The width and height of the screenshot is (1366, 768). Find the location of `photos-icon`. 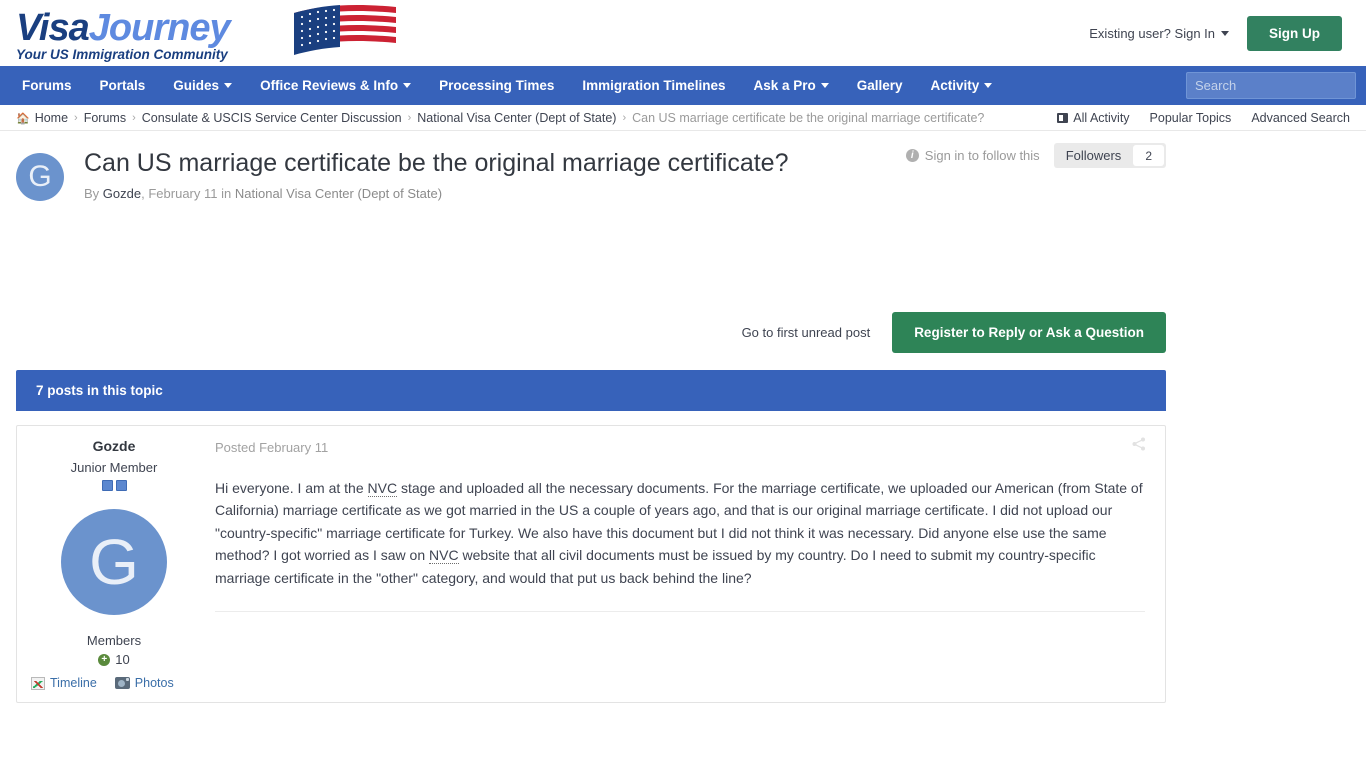

photos-icon is located at coordinates (122, 683).